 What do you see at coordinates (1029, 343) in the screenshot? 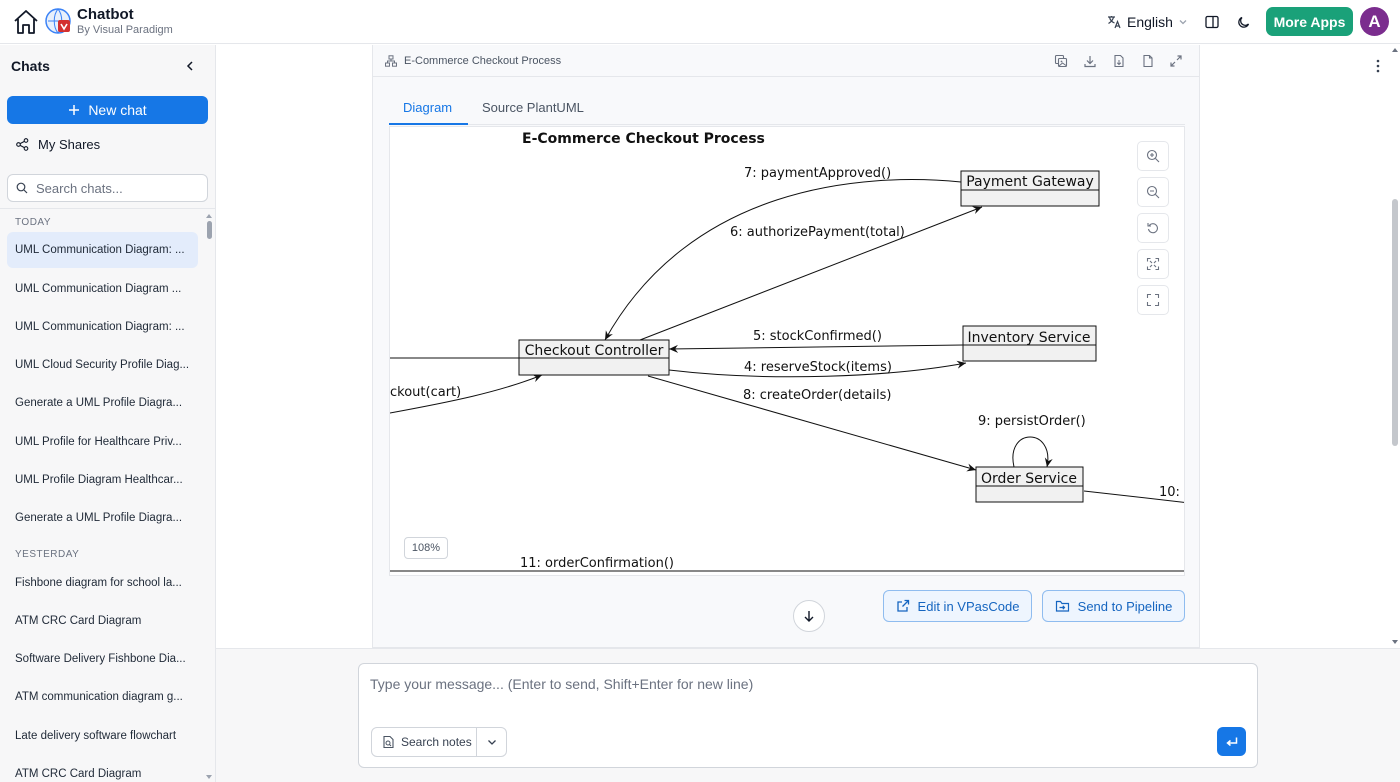
I see `object-inventory-service: Inventory Service` at bounding box center [1029, 343].